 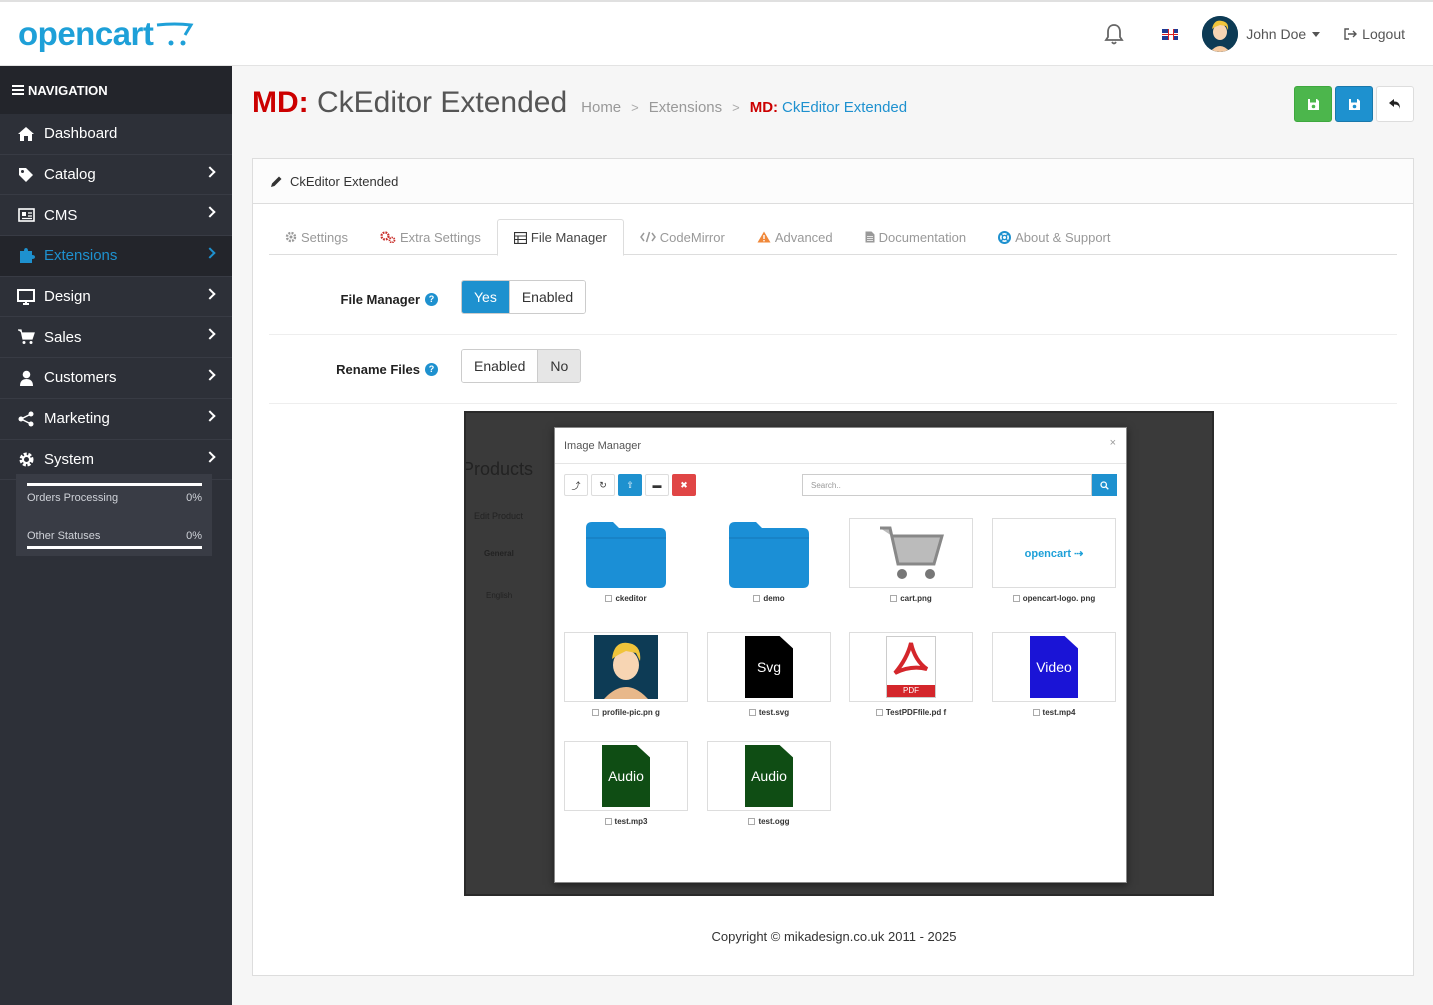 I want to click on file-thumb-opencart-logo: opencart ⇢ opencart-logo. png, so click(x=1054, y=560).